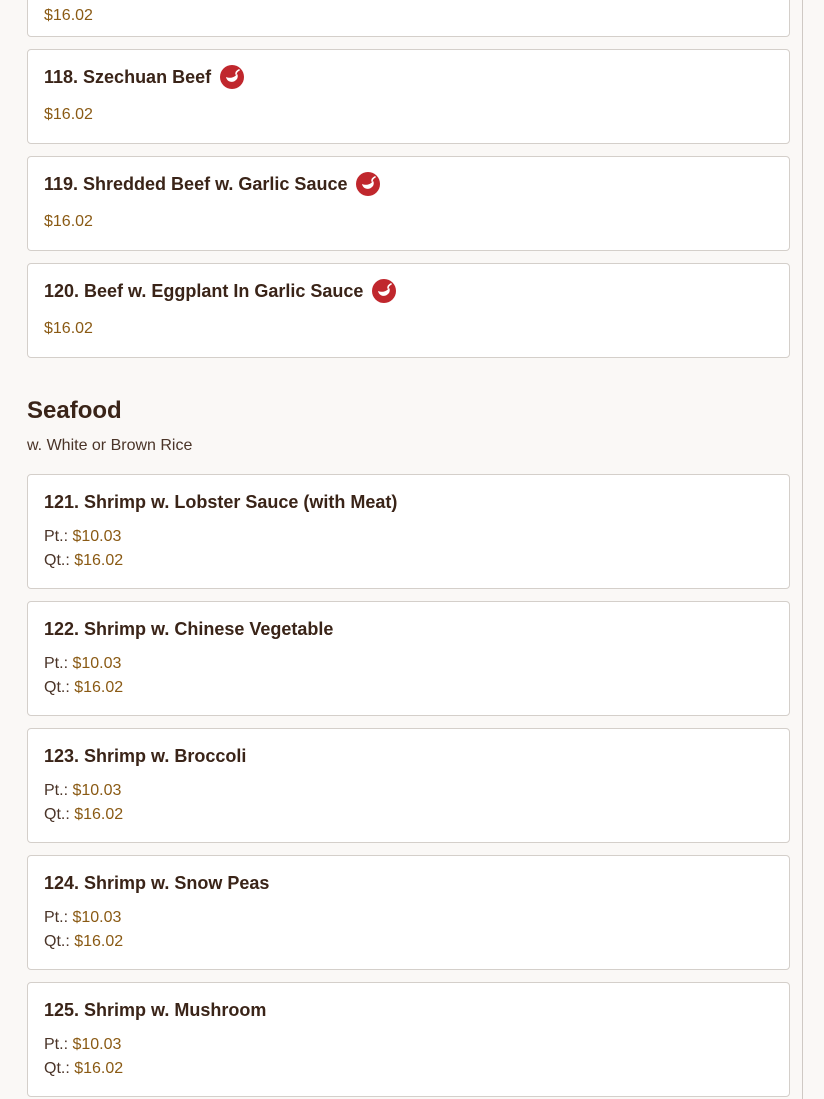  What do you see at coordinates (221, 502) in the screenshot?
I see `item-title: 121. Shrimp w. Lobster Sauce (with Meat)` at bounding box center [221, 502].